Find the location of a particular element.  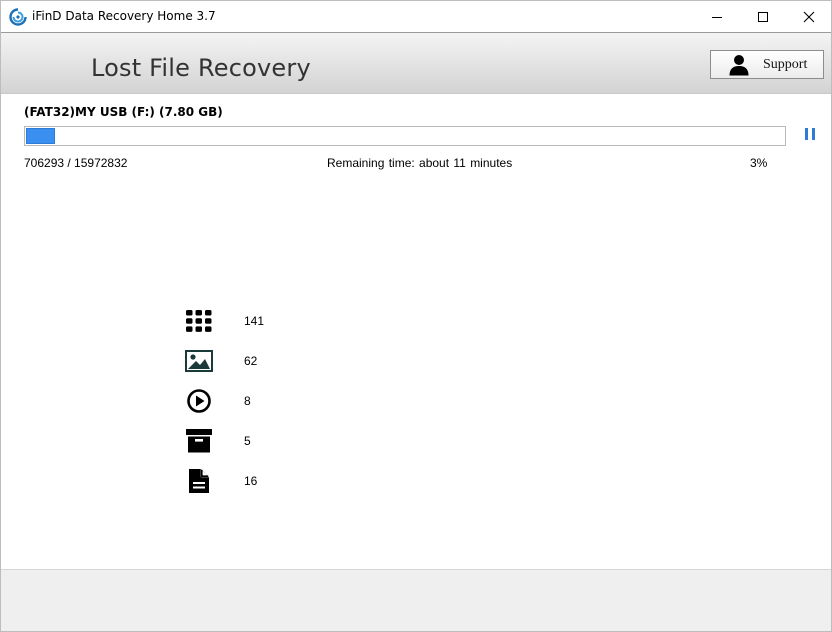

pause-icon is located at coordinates (806, 134).